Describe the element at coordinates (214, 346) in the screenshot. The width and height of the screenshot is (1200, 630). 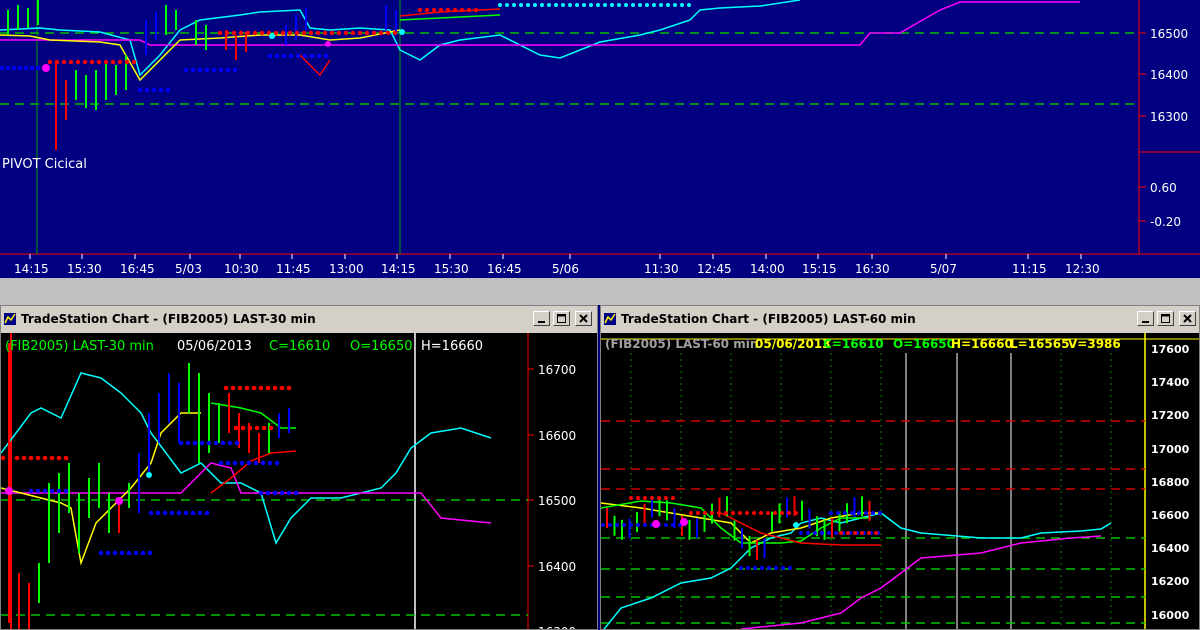
I see `status-date: 05/06/2013` at that location.